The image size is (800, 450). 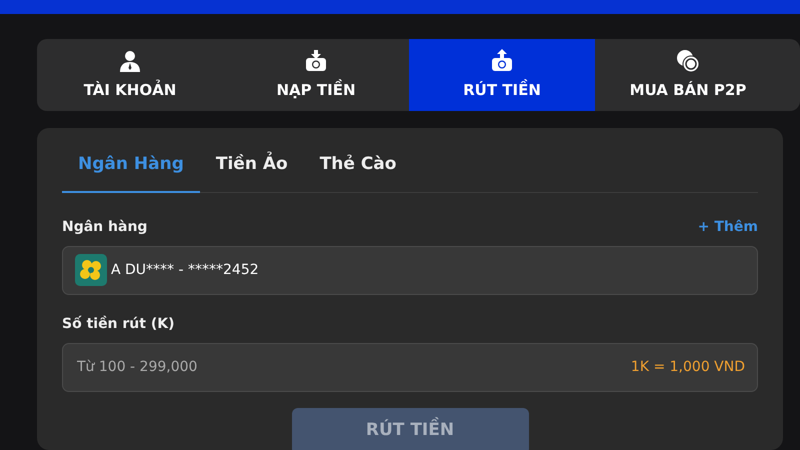 I want to click on rate-text: 1K = 1,000 VND, so click(x=687, y=367).